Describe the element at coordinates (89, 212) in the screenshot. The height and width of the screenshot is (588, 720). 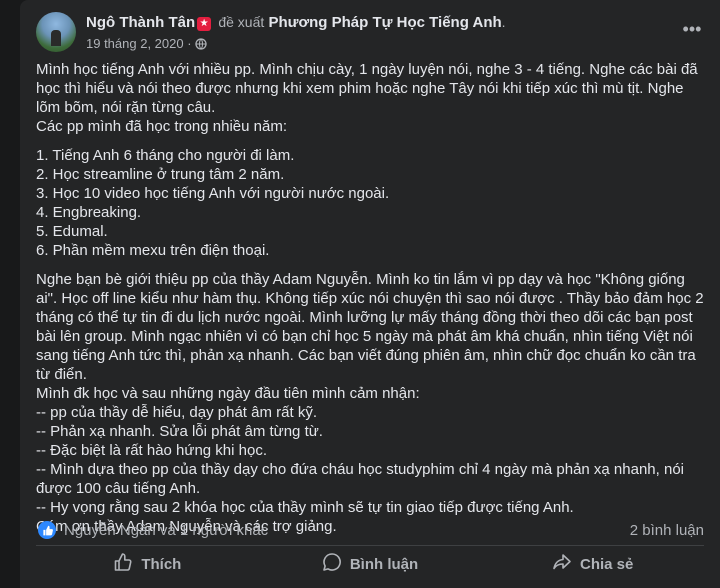
I see `list-item: 4. Engbreaking.` at that location.